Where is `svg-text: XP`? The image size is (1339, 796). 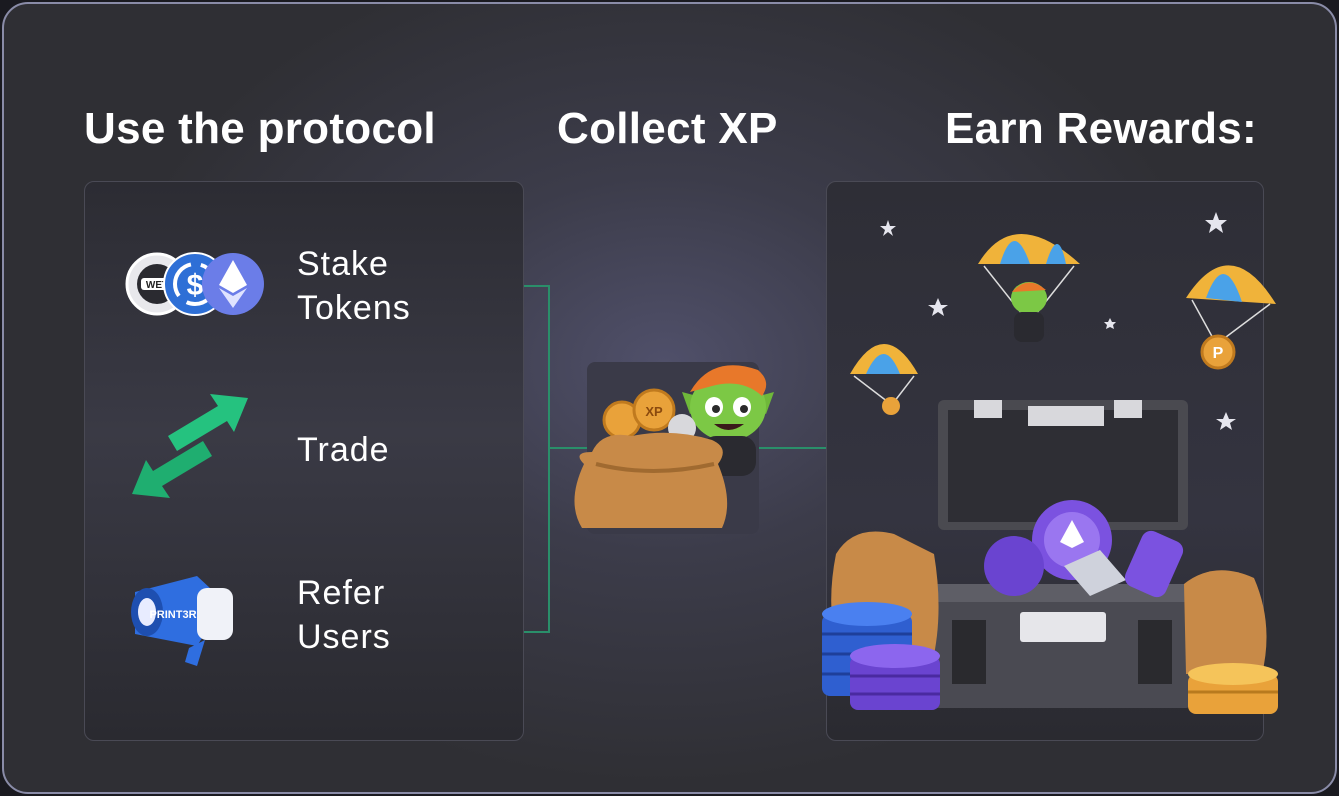
svg-text: XP is located at coordinates (654, 411).